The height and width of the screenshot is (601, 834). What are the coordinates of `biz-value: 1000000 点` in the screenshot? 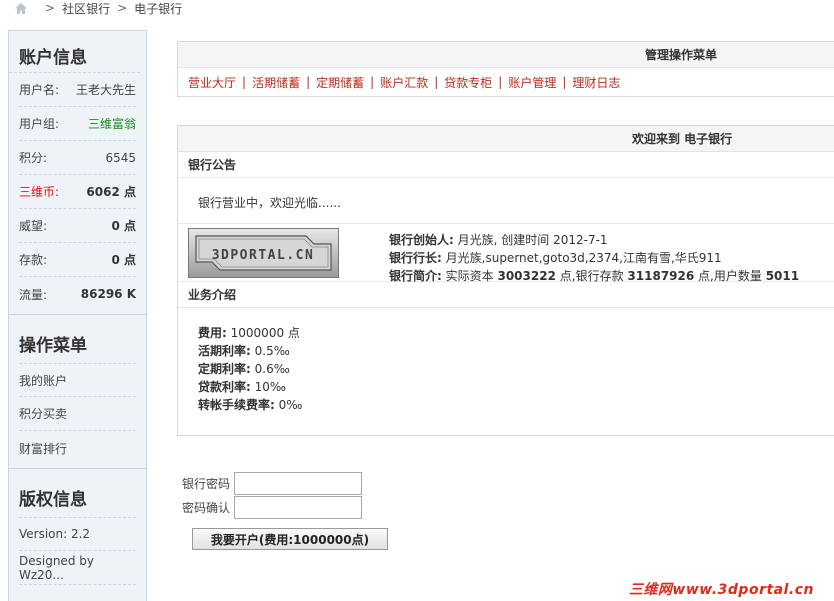 It's located at (265, 333).